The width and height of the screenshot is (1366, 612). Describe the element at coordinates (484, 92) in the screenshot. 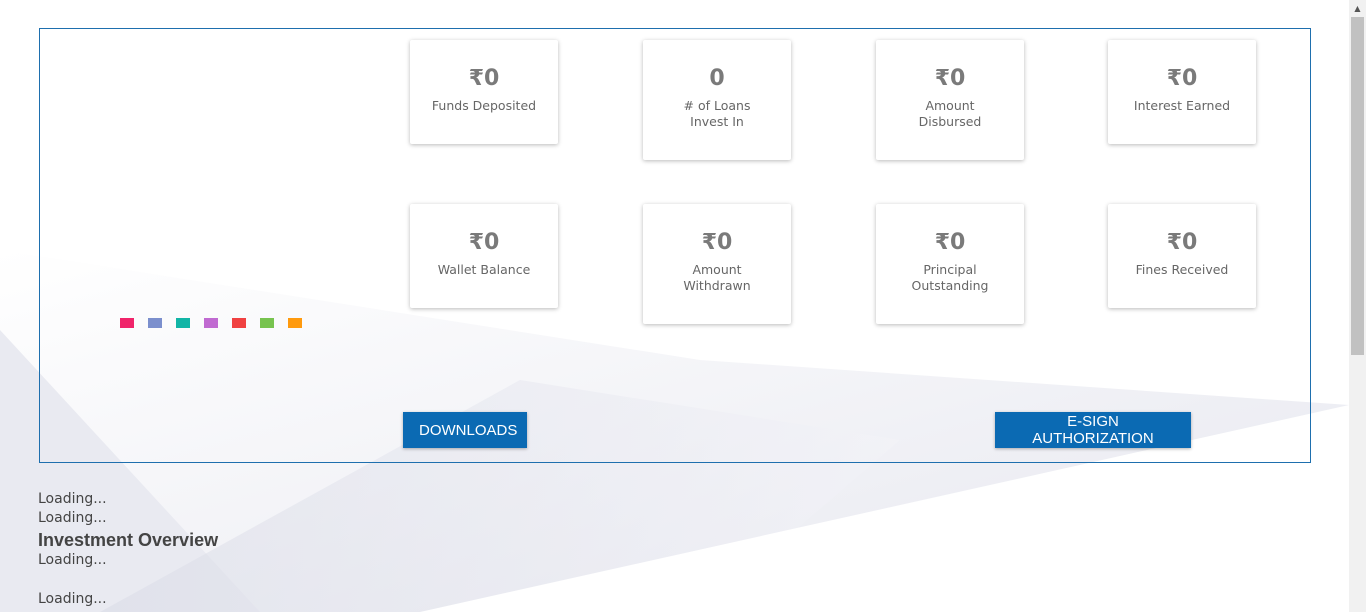

I see `stat-card-funds-deposited: ₹0 Funds Deposited` at that location.